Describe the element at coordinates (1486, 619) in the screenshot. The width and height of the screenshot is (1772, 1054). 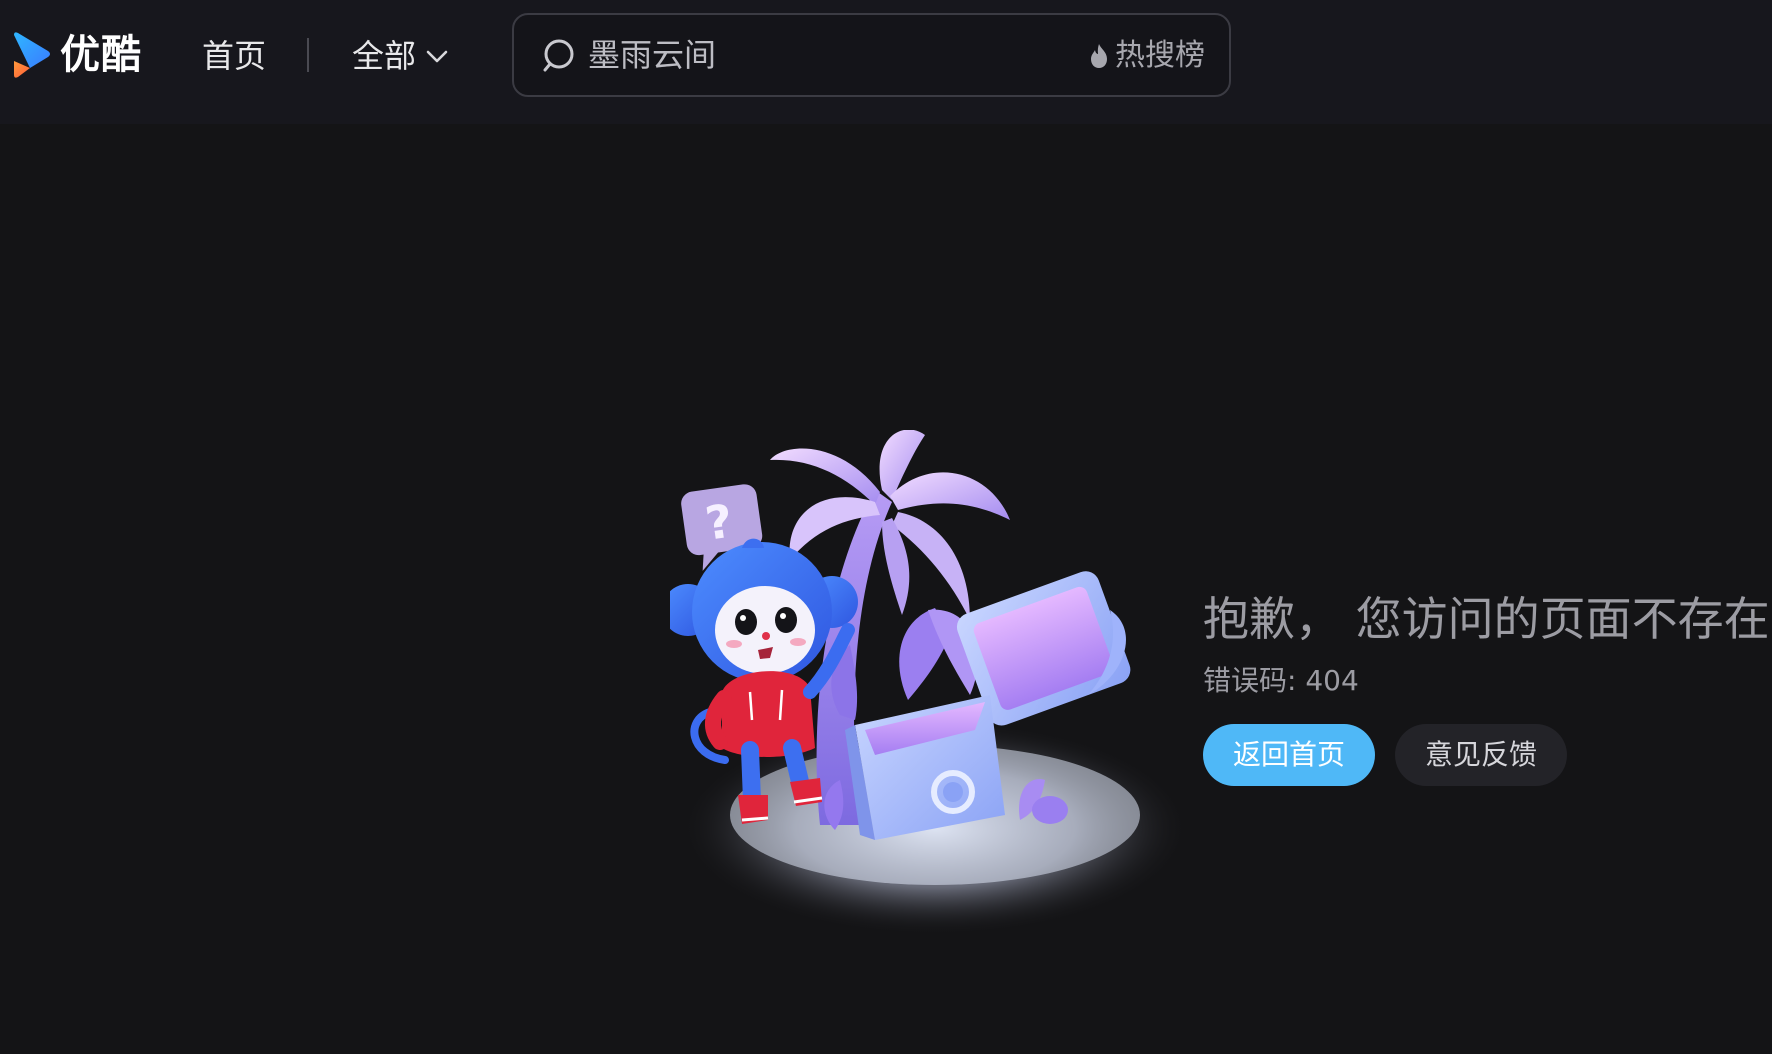
I see `error-title: 抱歉， 您访问的页面不存在` at that location.